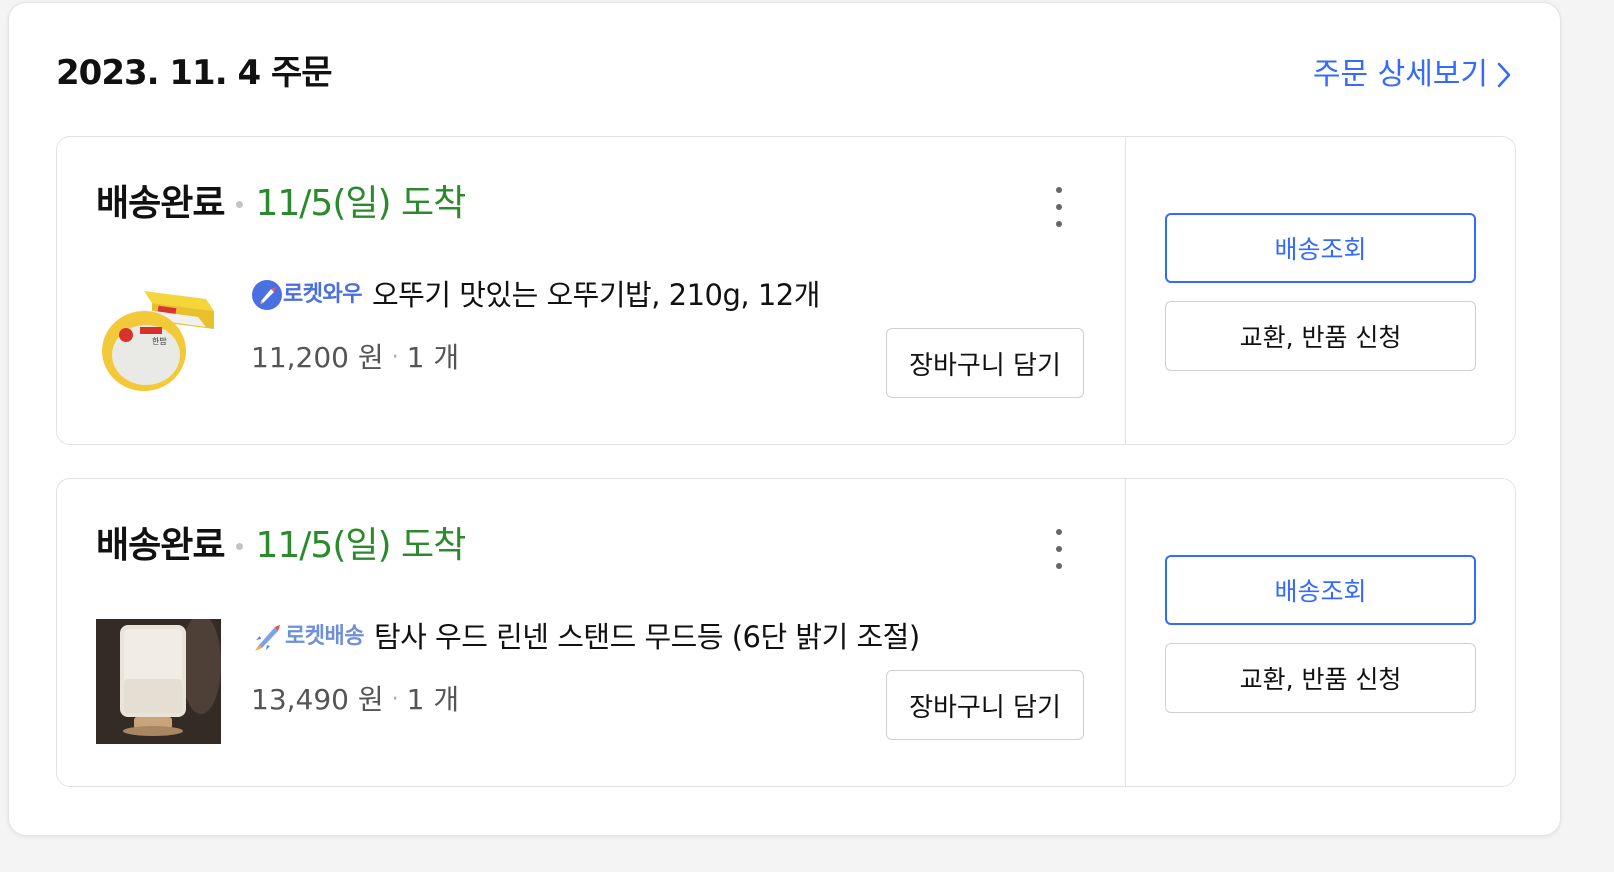 This screenshot has width=1614, height=872. I want to click on order-detail-link: 주문 상세보기, so click(1412, 75).